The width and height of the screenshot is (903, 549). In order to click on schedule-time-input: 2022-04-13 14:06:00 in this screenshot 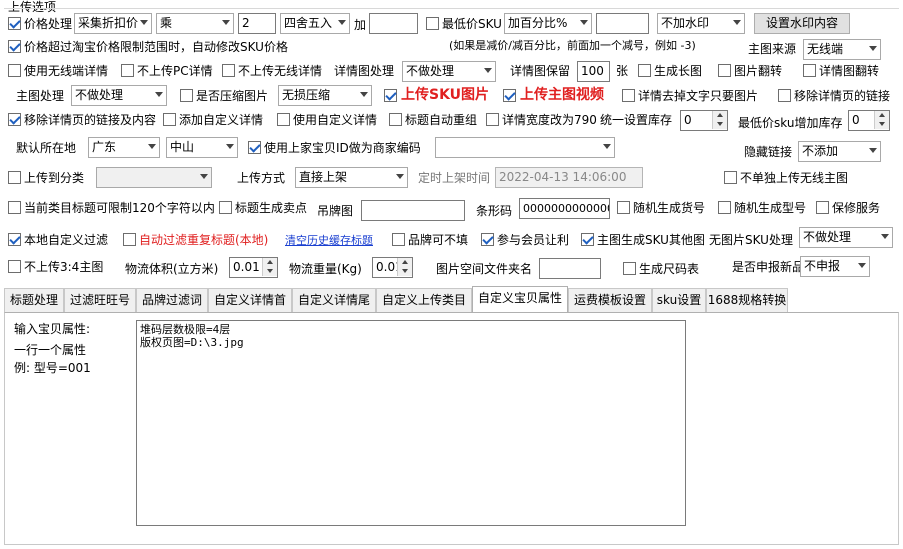, I will do `click(569, 177)`.